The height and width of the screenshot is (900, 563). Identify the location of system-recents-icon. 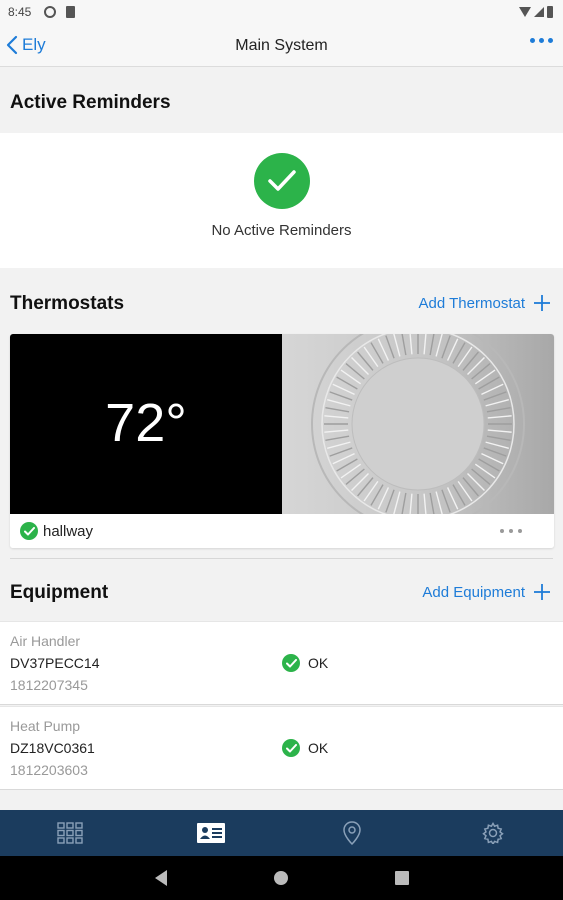
(402, 878).